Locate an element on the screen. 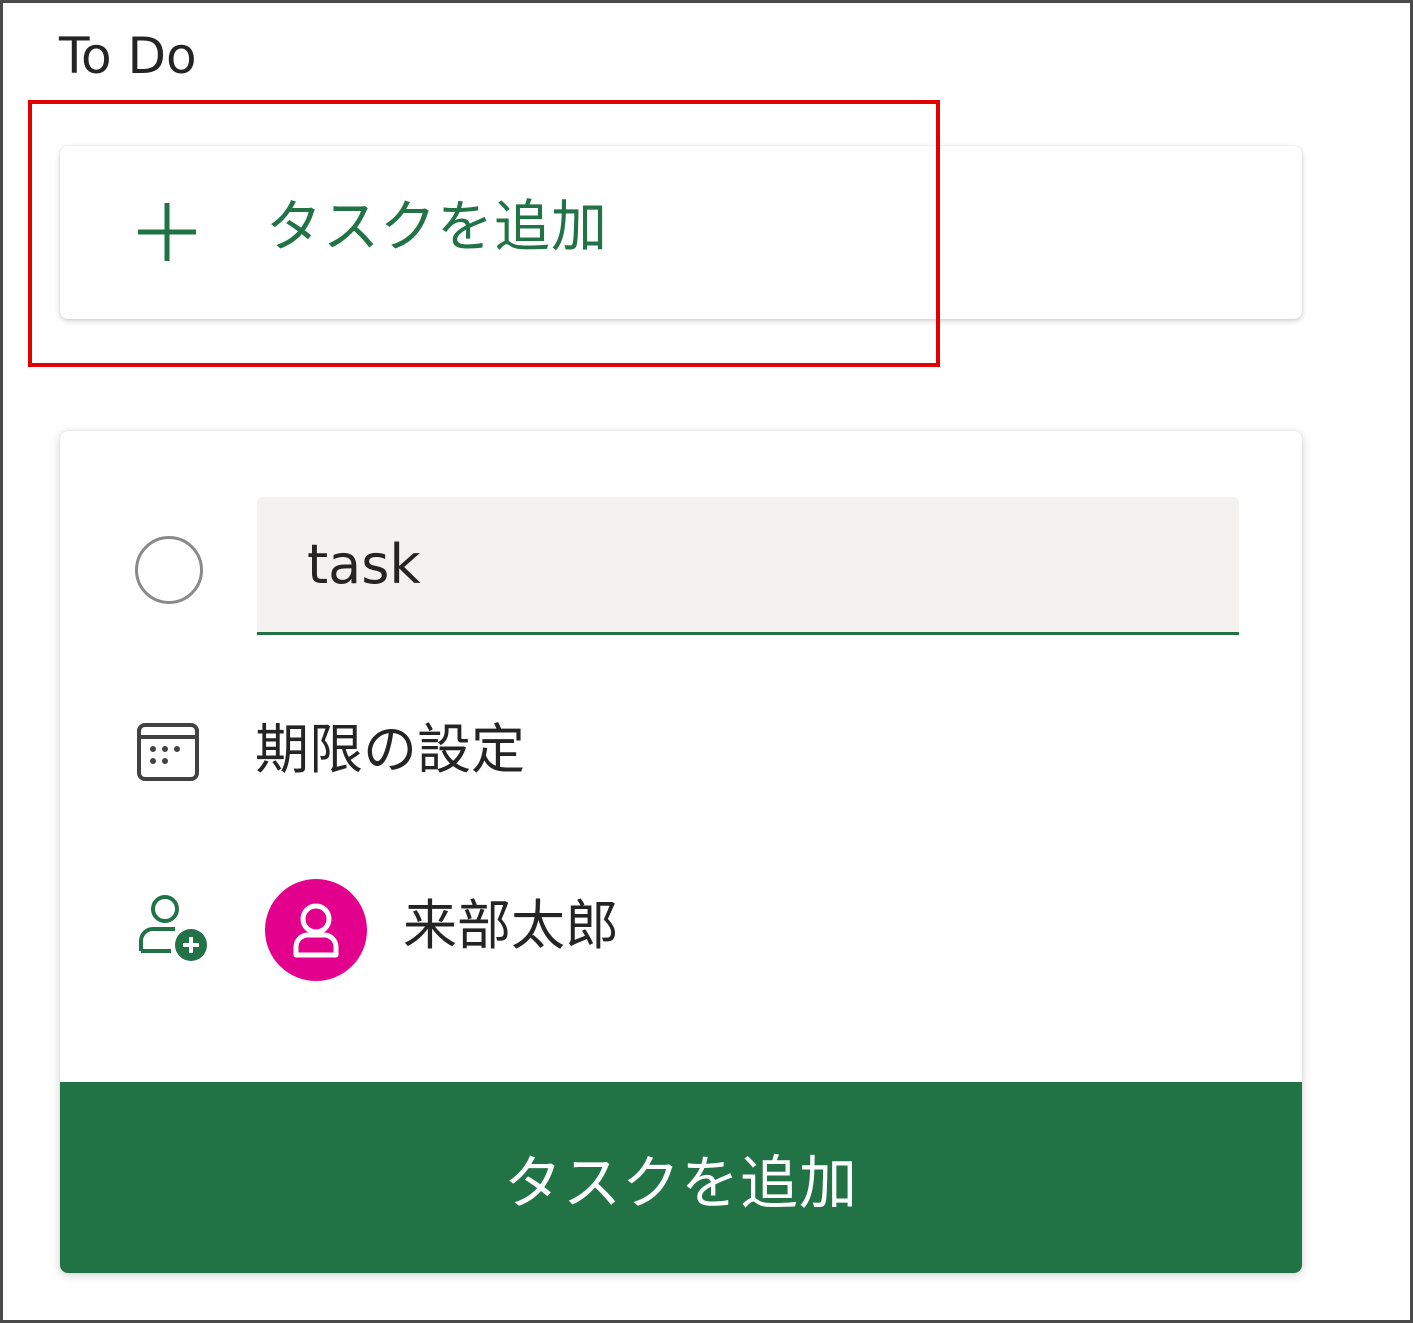 Image resolution: width=1413 pixels, height=1323 pixels. assignee-avatar is located at coordinates (316, 930).